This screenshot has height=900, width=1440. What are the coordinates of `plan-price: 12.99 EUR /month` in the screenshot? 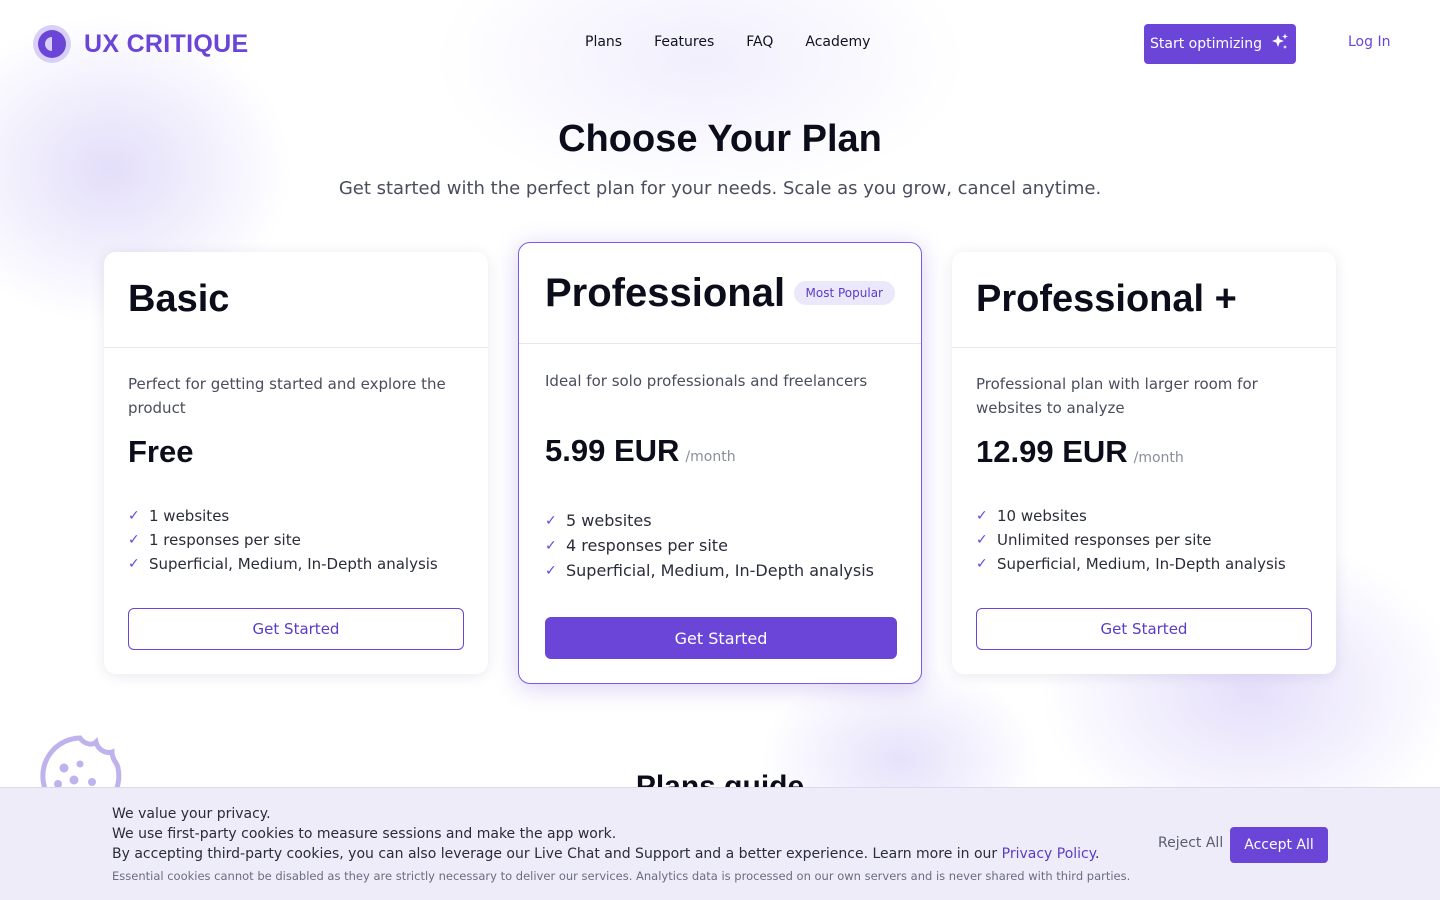 It's located at (1080, 452).